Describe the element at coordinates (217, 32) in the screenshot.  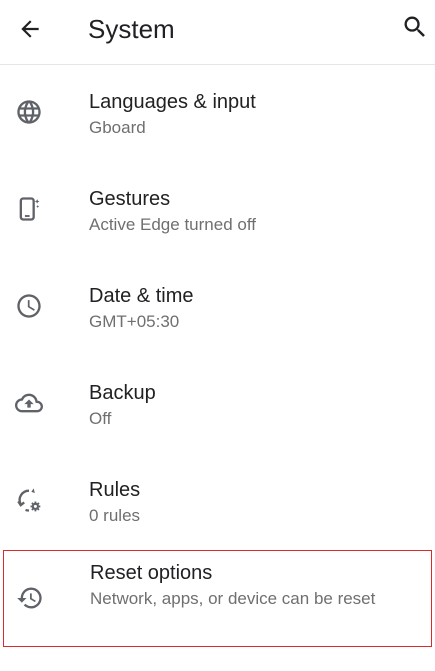
I see `app-bar: System` at that location.